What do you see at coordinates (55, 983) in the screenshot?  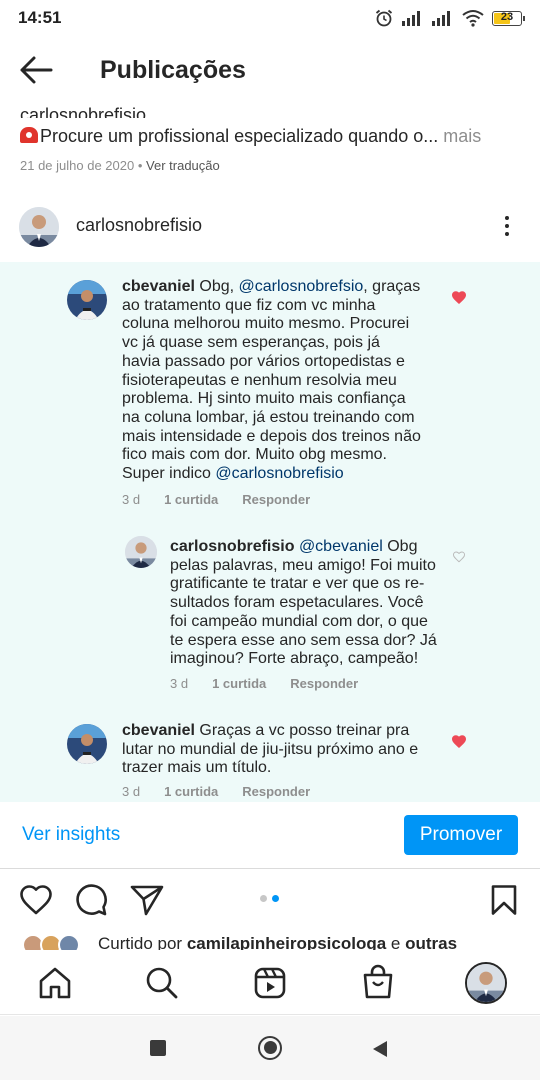 I see `home-icon` at bounding box center [55, 983].